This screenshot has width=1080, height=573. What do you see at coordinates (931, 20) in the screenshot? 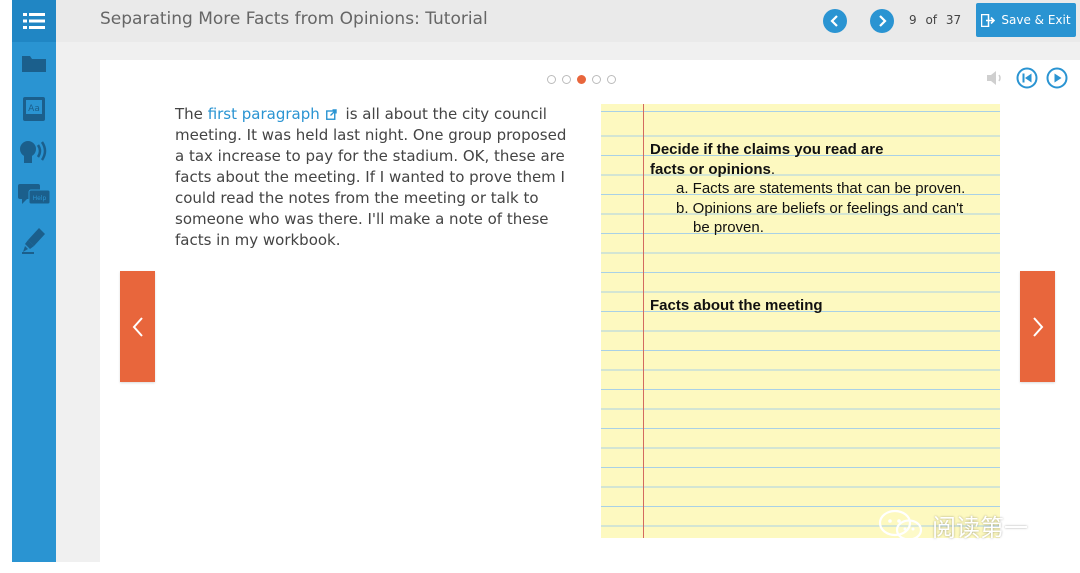
I see `page-of: of` at bounding box center [931, 20].